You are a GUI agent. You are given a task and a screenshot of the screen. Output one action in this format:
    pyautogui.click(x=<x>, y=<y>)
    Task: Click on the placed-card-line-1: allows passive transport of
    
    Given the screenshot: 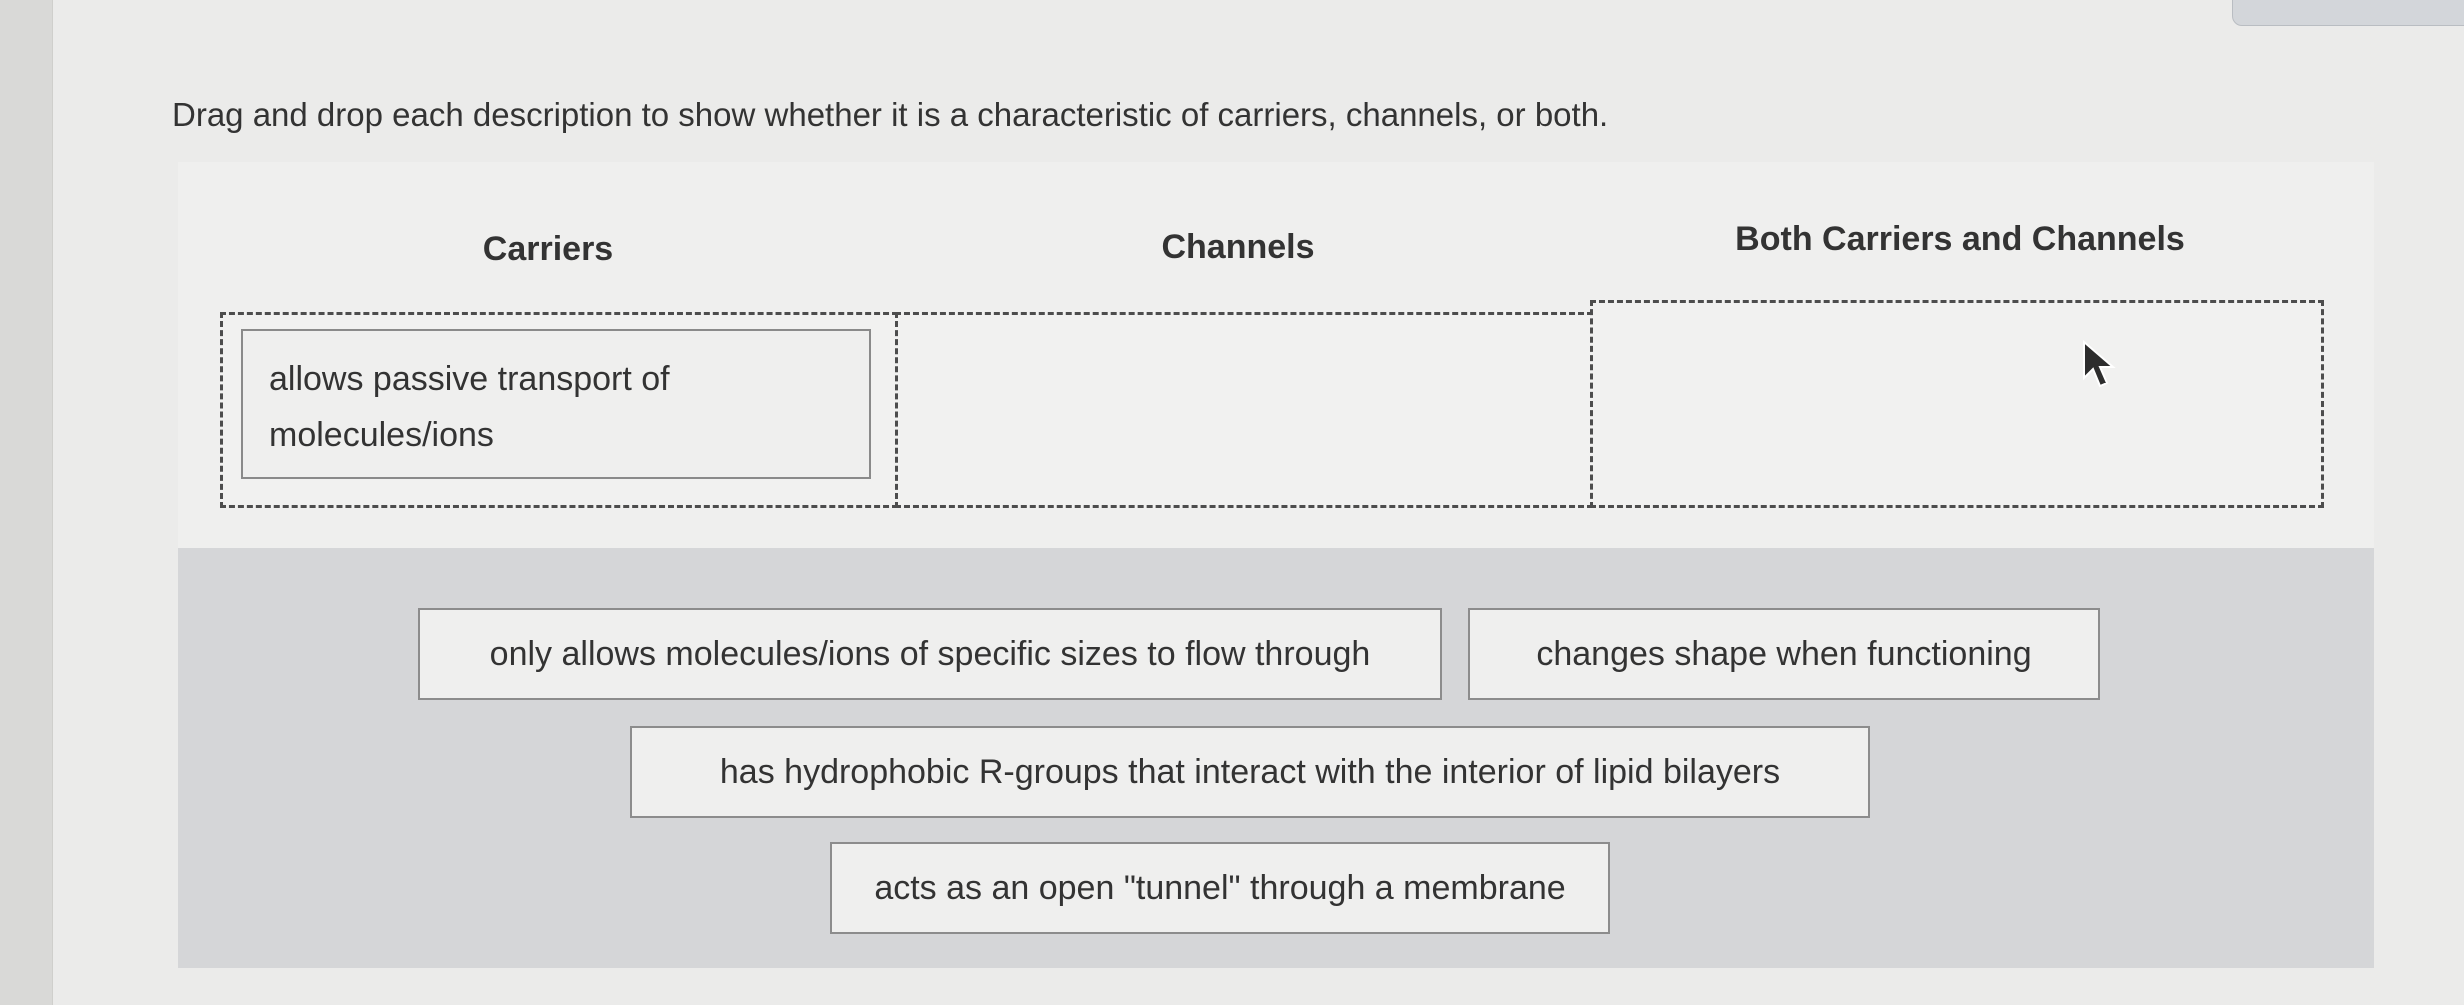 What is the action you would take?
    pyautogui.click(x=469, y=379)
    